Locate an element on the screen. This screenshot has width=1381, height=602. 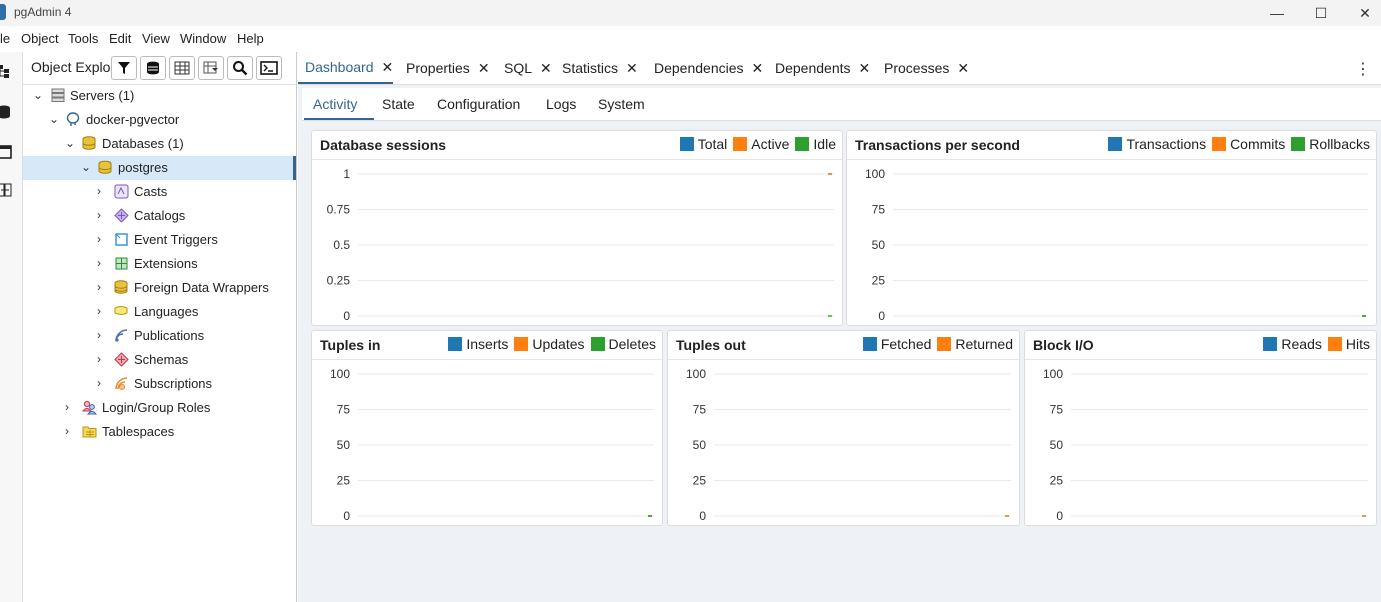
tree-item-label: Catalogs is located at coordinates (160, 215).